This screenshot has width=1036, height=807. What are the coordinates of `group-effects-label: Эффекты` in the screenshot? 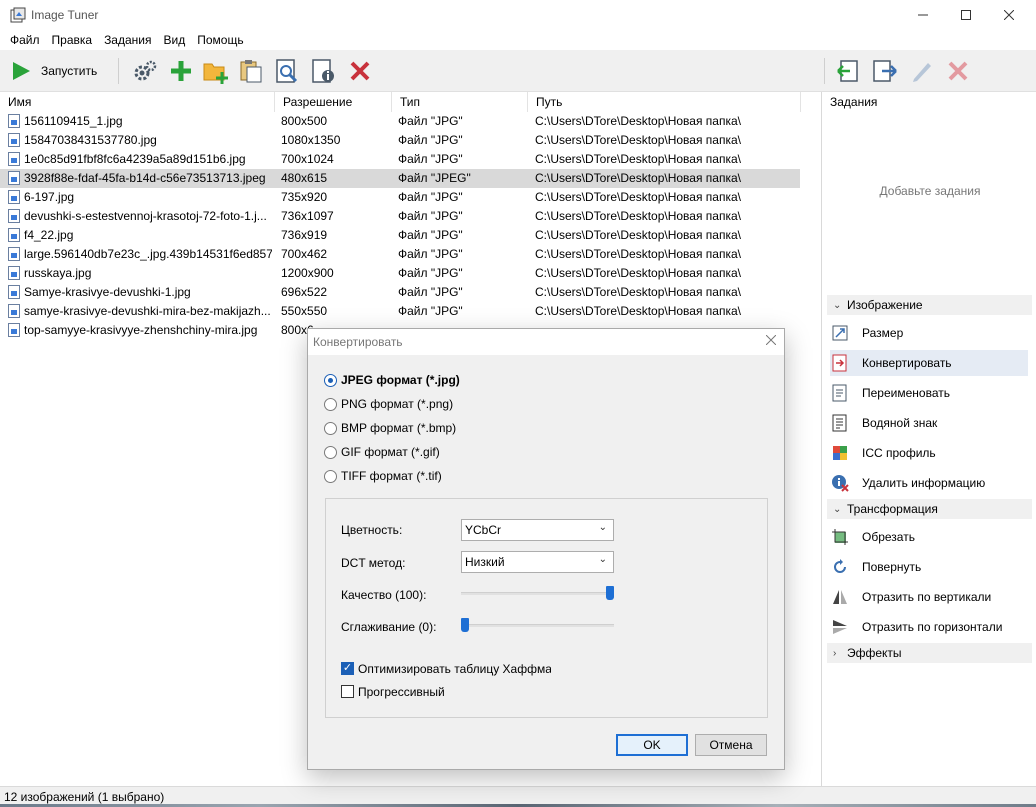 It's located at (874, 653).